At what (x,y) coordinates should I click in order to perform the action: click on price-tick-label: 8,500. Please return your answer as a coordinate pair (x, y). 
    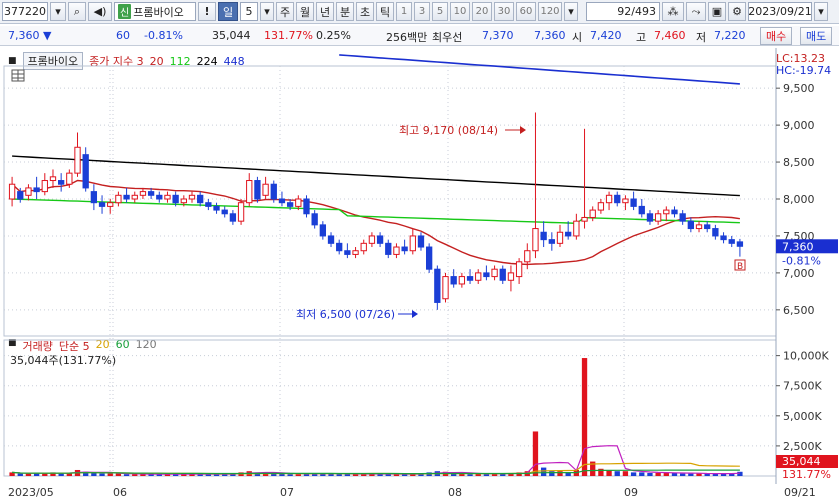
    Looking at the image, I should click on (799, 162).